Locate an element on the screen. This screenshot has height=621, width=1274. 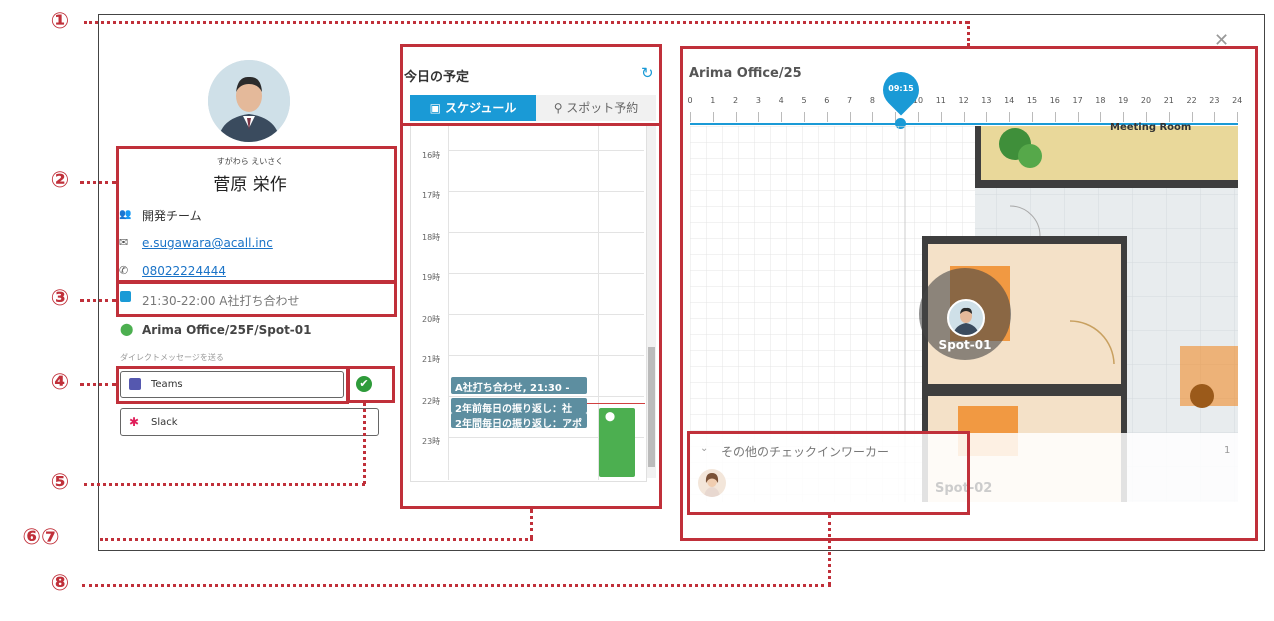
slack-icon: ✱ is located at coordinates (134, 422).